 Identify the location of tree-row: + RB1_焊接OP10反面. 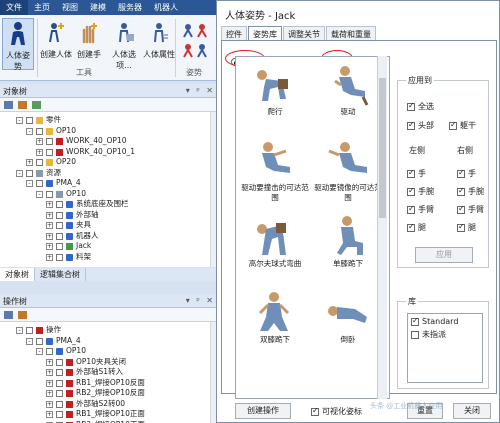
(109, 383).